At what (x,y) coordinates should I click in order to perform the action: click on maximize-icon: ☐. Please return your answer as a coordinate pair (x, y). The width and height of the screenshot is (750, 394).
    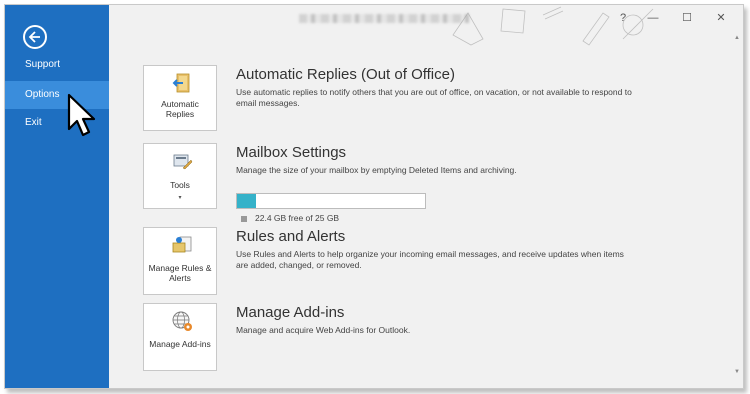
    Looking at the image, I should click on (687, 18).